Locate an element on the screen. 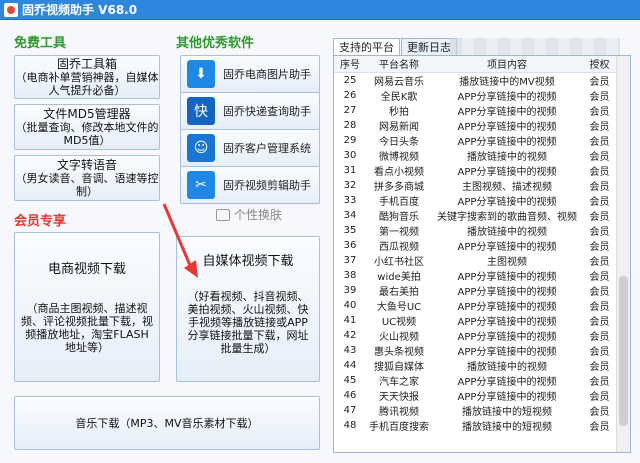 The width and height of the screenshot is (640, 463). skin-switch: 个性换肤 is located at coordinates (249, 214).